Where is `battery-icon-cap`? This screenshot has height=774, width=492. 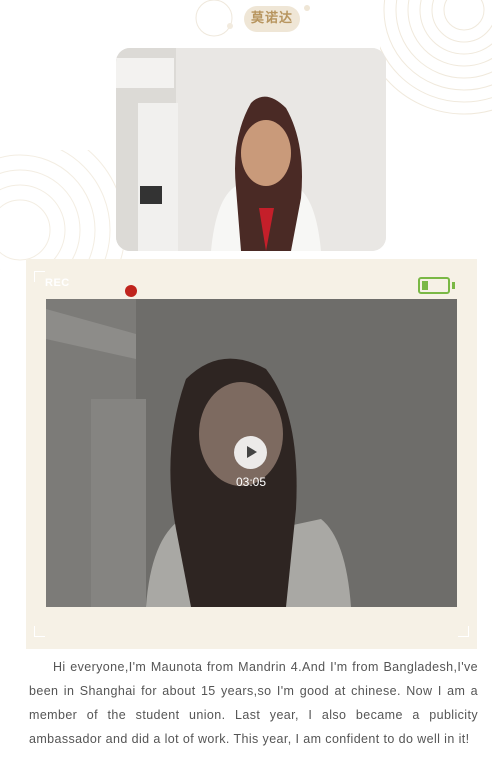 battery-icon-cap is located at coordinates (453, 285).